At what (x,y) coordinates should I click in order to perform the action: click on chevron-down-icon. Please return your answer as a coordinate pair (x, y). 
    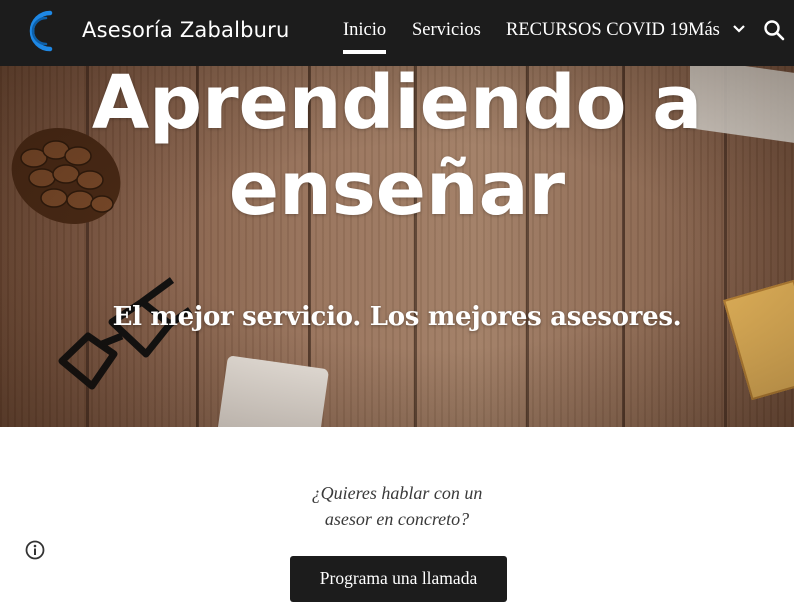
    Looking at the image, I should click on (738, 28).